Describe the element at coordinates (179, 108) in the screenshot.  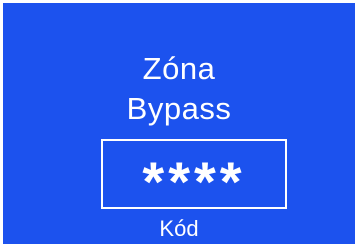
I see `screen-title-line-2: Bypass` at that location.